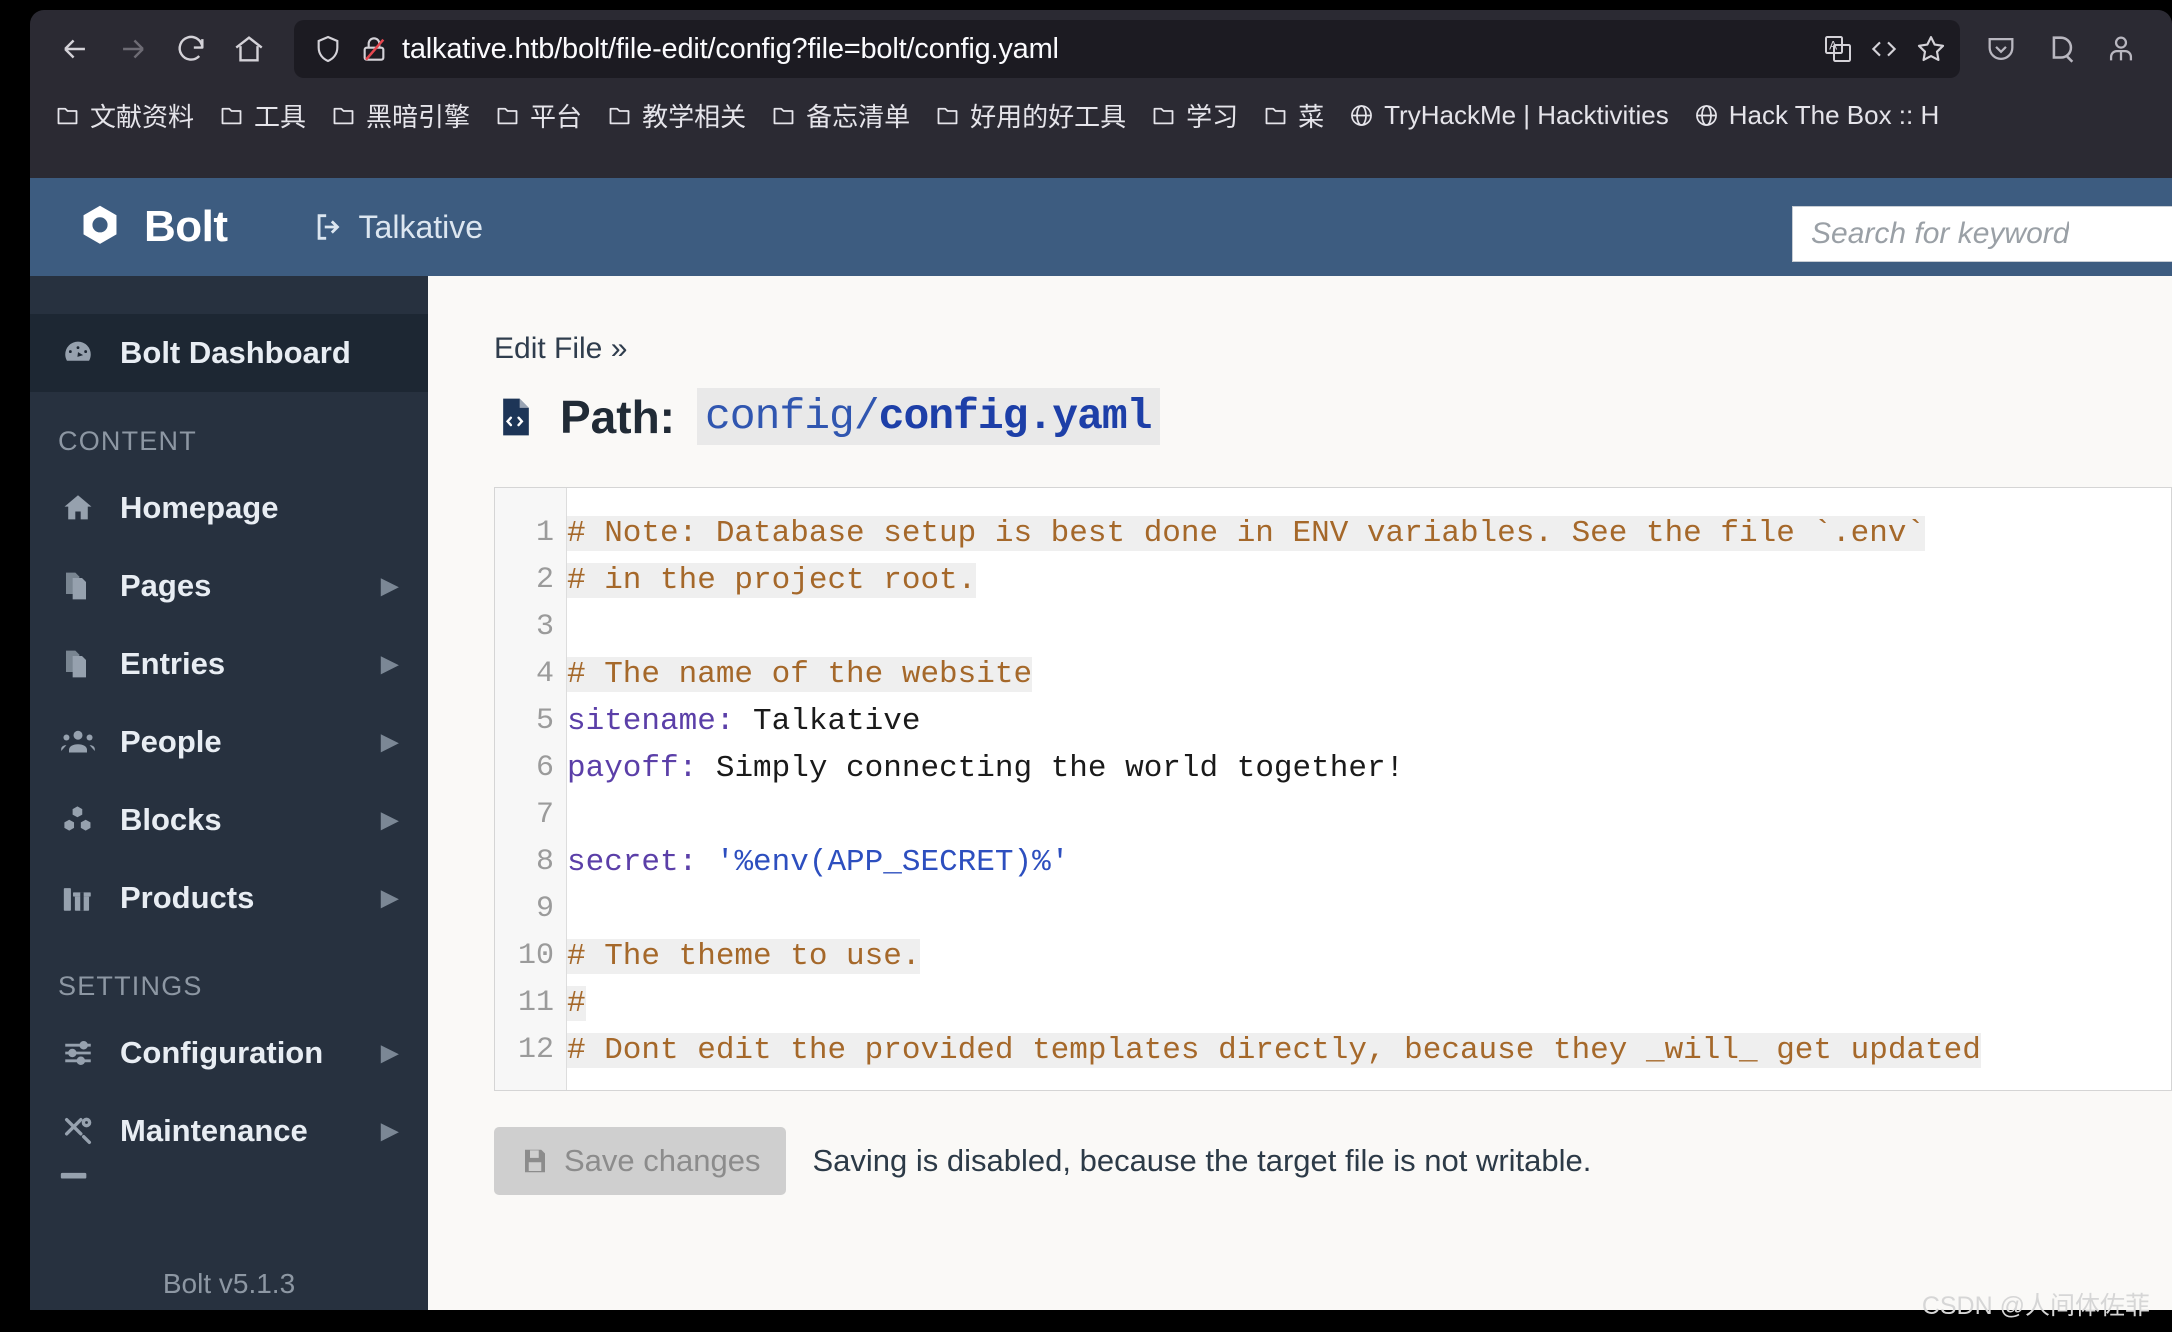 The width and height of the screenshot is (2172, 1332). Describe the element at coordinates (535, 1161) in the screenshot. I see `save-icon` at that location.